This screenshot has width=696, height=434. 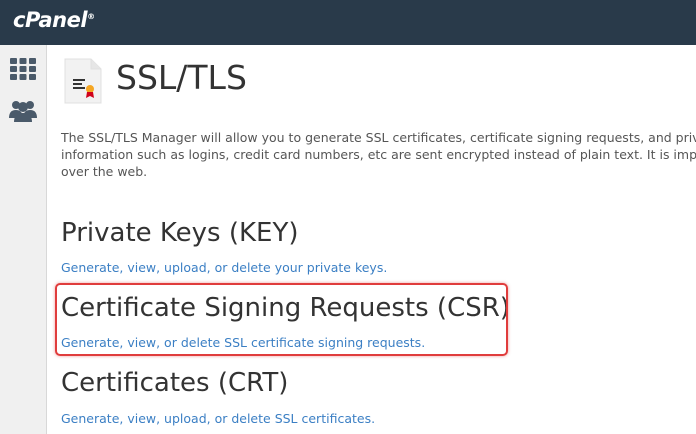 What do you see at coordinates (23, 239) in the screenshot?
I see `sidebar` at bounding box center [23, 239].